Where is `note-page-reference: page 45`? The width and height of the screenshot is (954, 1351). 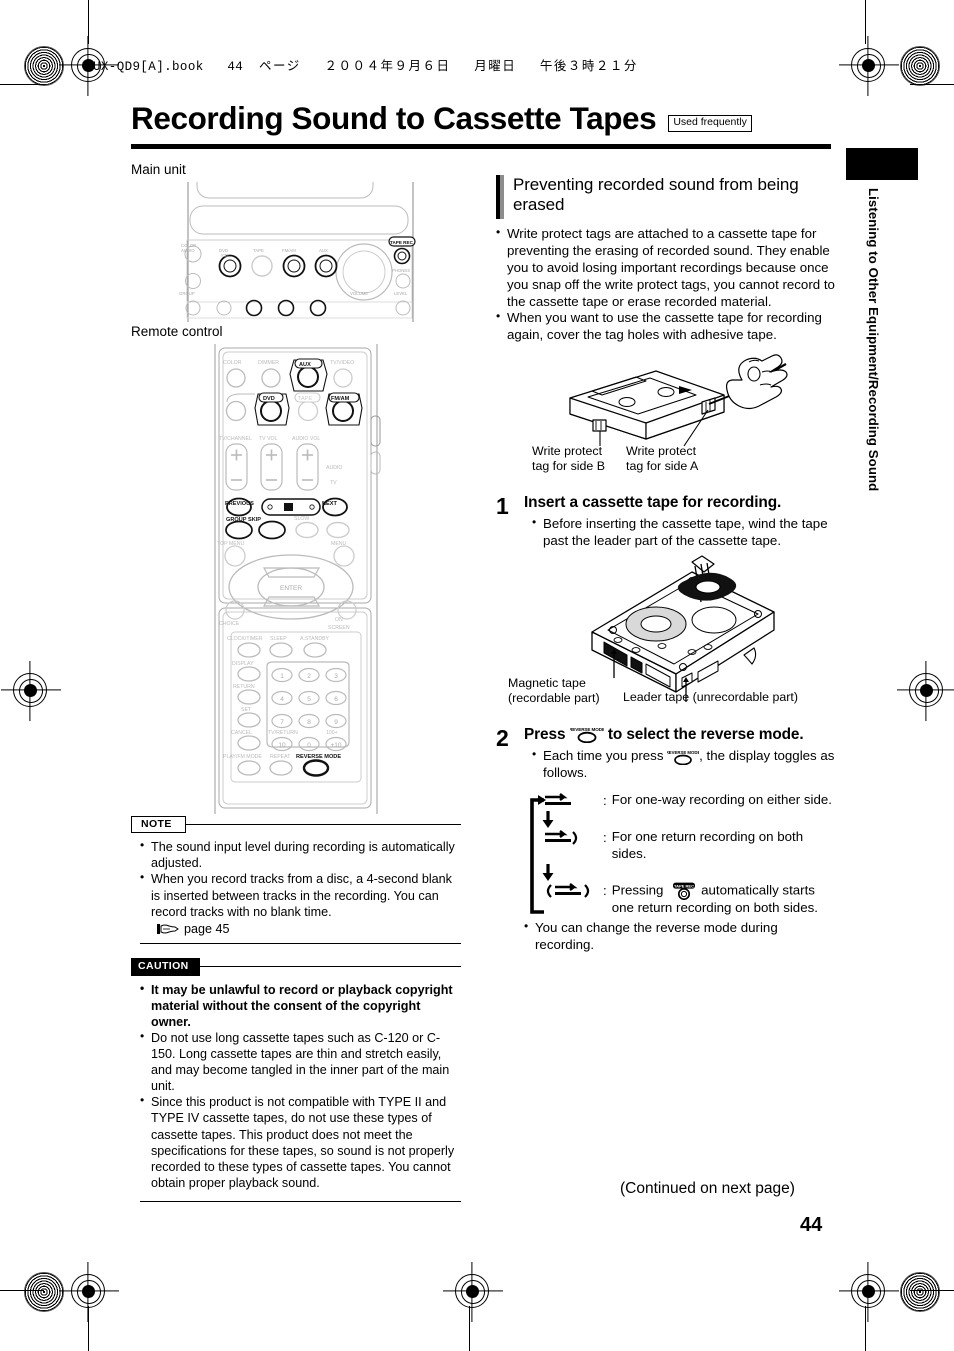 note-page-reference: page 45 is located at coordinates (300, 929).